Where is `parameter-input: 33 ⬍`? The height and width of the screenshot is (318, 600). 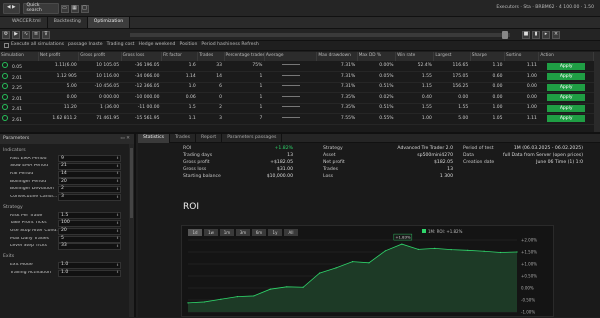
parameter-input: 33 ⬍ is located at coordinates (89, 247).